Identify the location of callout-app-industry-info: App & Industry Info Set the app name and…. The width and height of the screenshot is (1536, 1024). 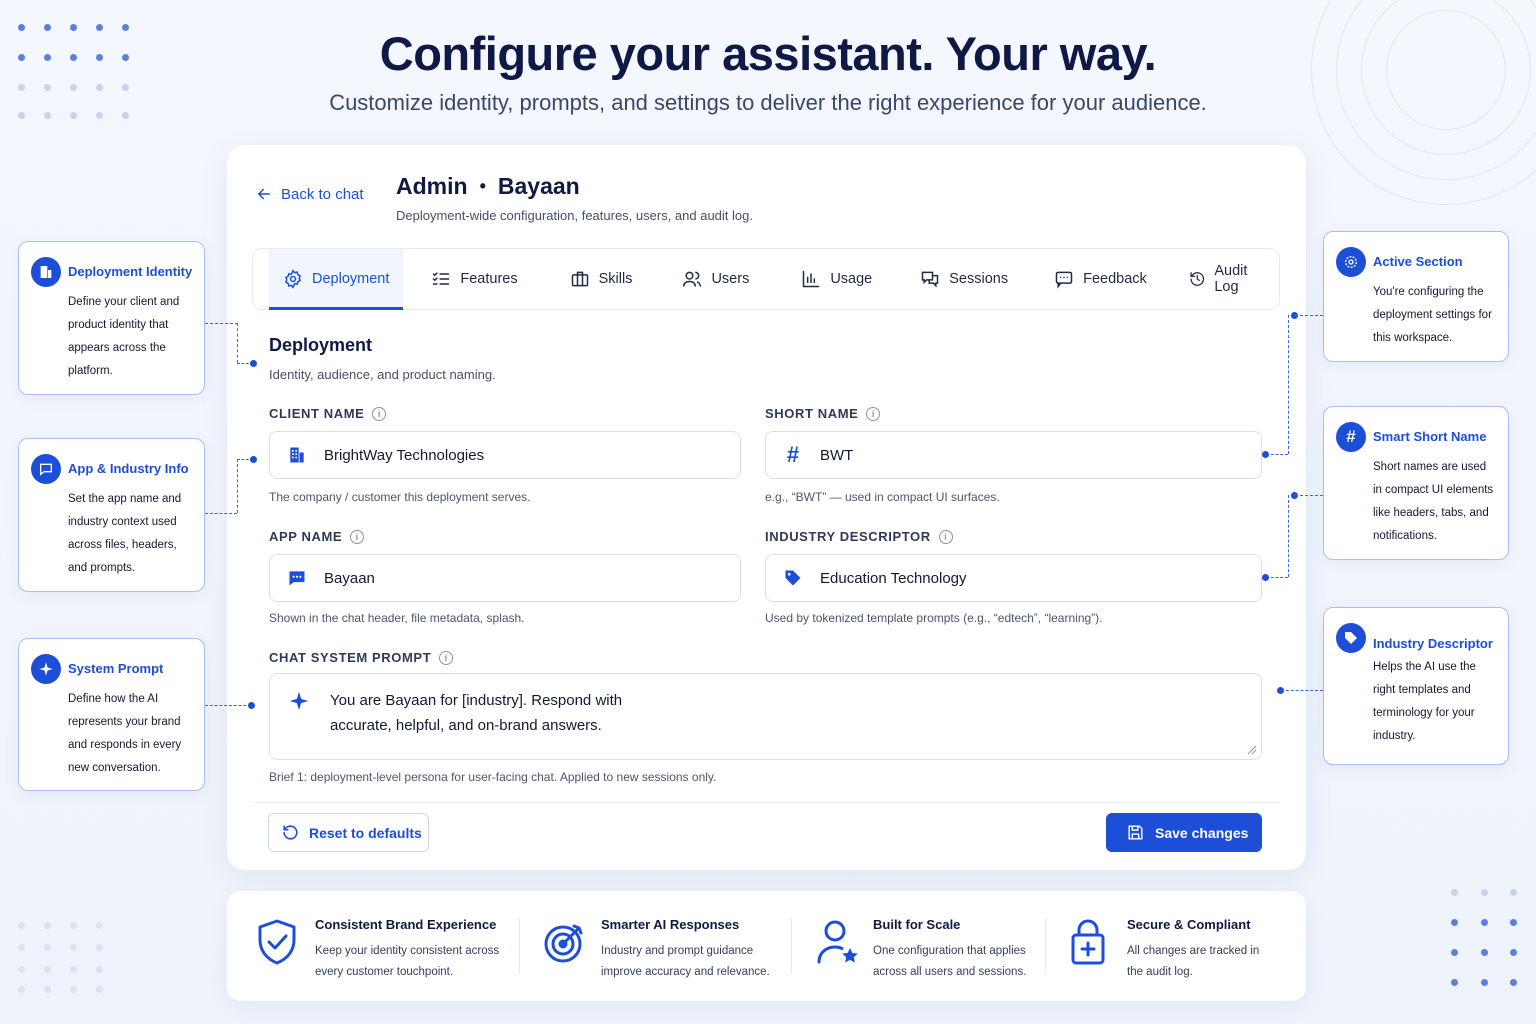
(111, 515).